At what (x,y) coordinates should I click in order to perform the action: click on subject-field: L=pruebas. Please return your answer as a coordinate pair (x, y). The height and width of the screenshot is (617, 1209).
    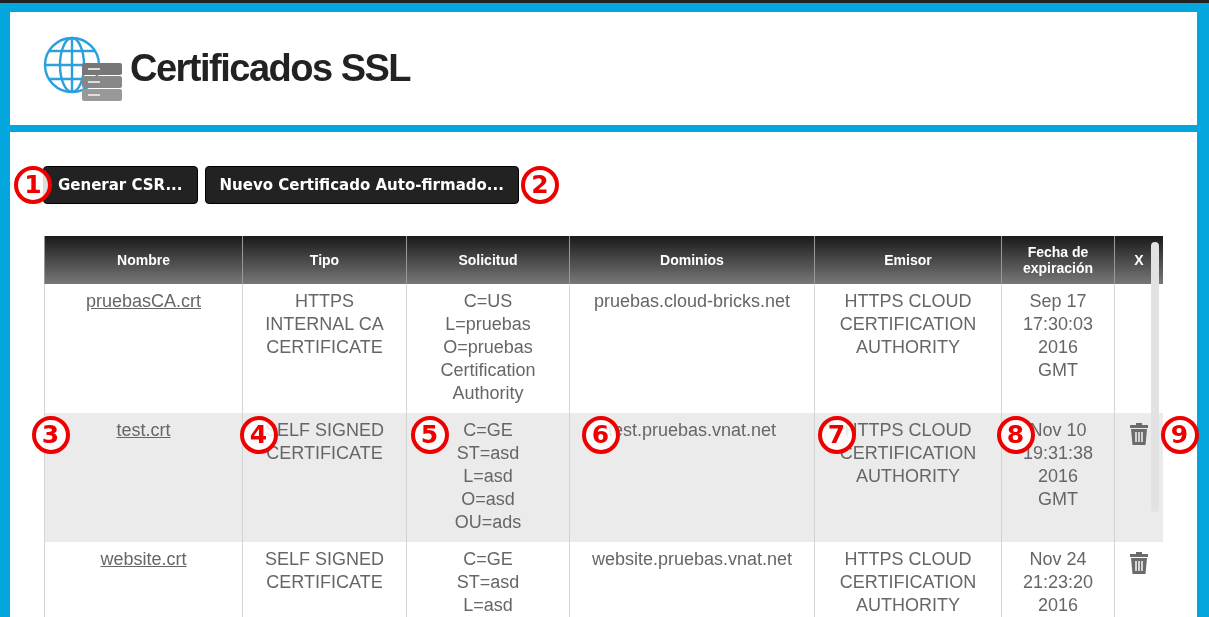
    Looking at the image, I should click on (488, 324).